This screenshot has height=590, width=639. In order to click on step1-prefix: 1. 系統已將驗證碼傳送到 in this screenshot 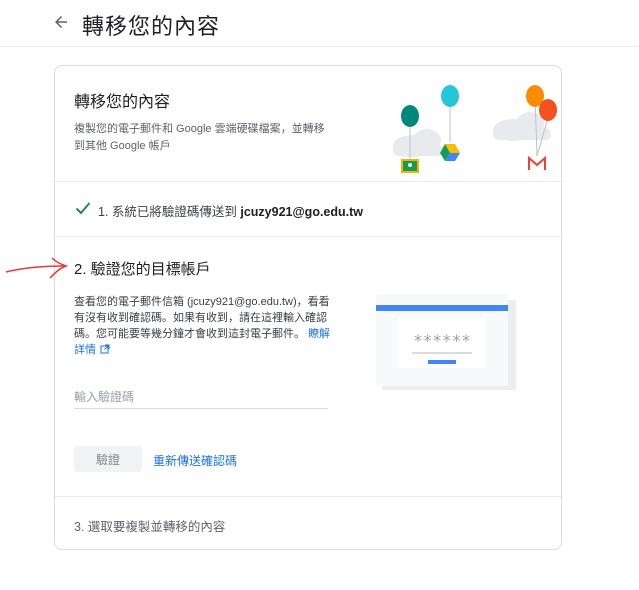, I will do `click(169, 212)`.